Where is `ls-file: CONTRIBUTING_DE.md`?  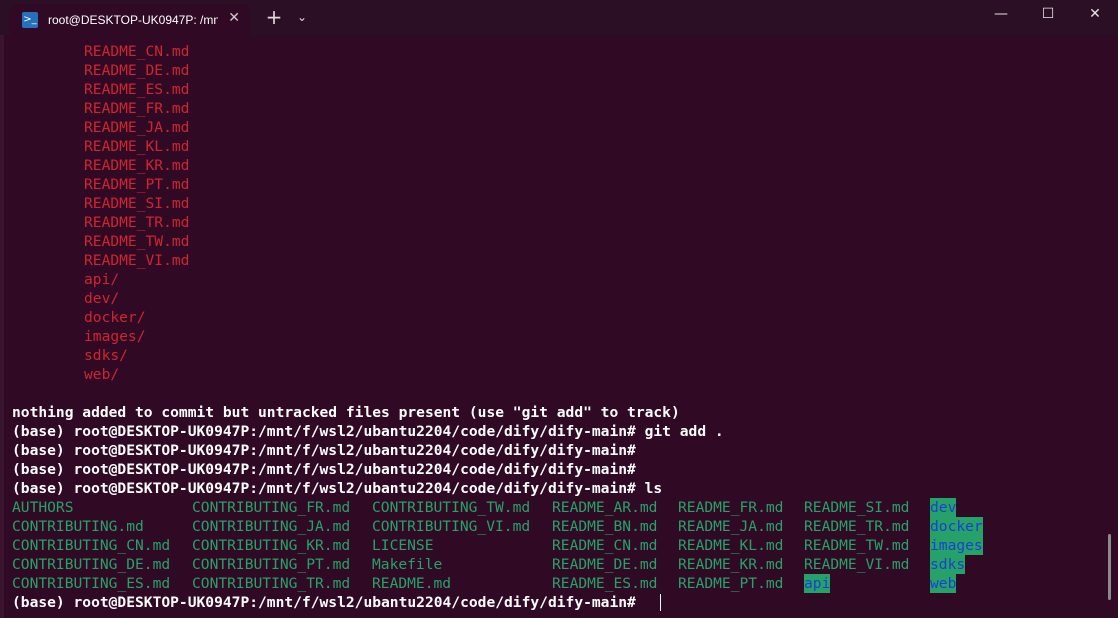
ls-file: CONTRIBUTING_DE.md is located at coordinates (91, 564).